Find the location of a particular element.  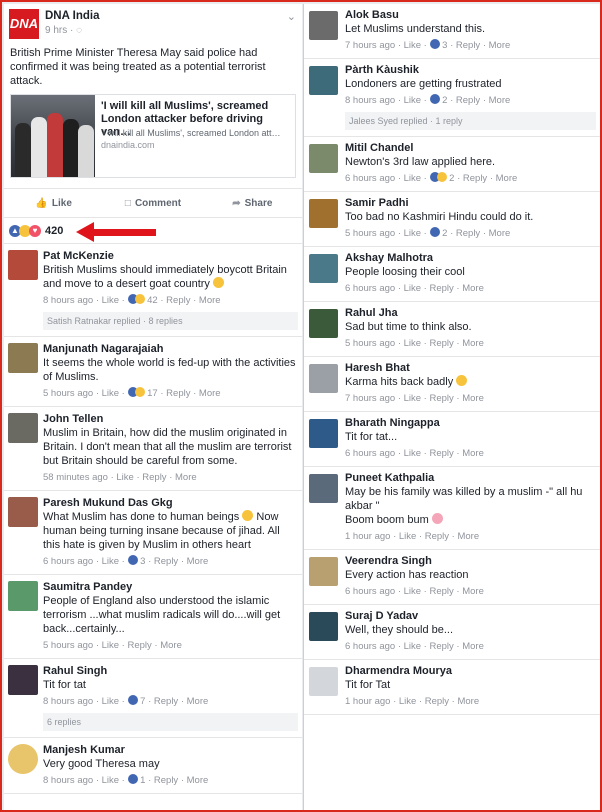

post-time: 9 hrs · ◌ is located at coordinates (63, 30).